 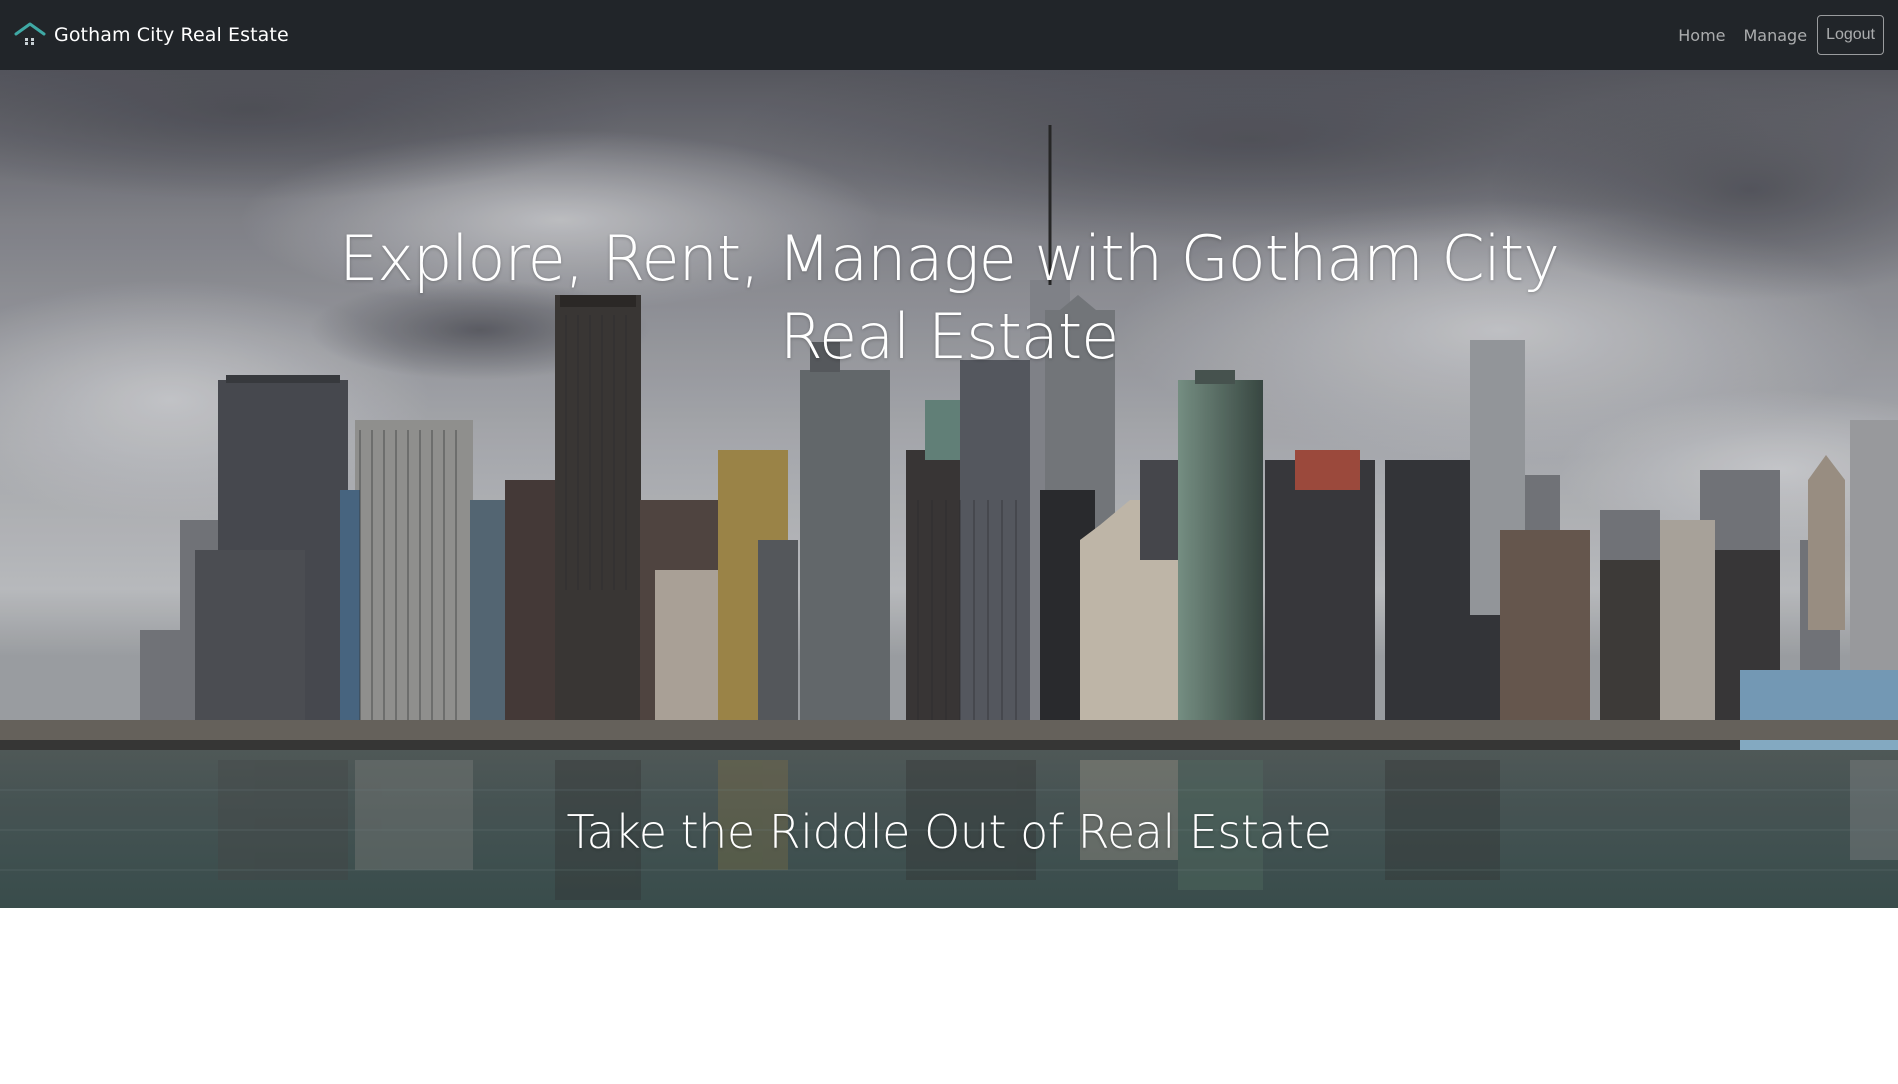 What do you see at coordinates (171, 35) in the screenshot?
I see `brand-text: Gotham City Real Estate` at bounding box center [171, 35].